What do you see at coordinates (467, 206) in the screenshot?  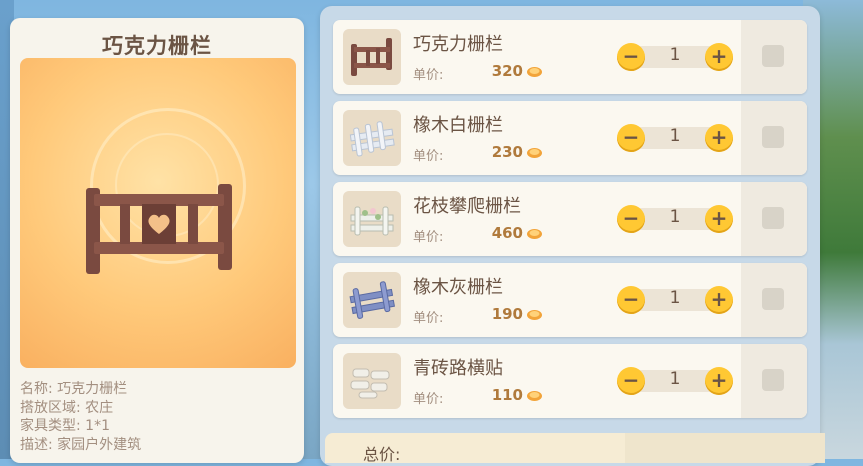 I see `item-name: 花枝攀爬栅栏` at bounding box center [467, 206].